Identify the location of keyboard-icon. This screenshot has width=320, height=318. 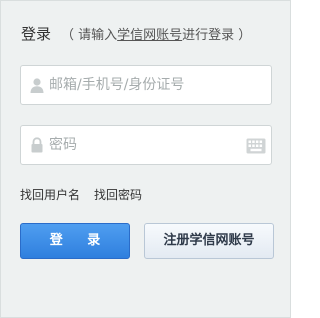
(256, 146).